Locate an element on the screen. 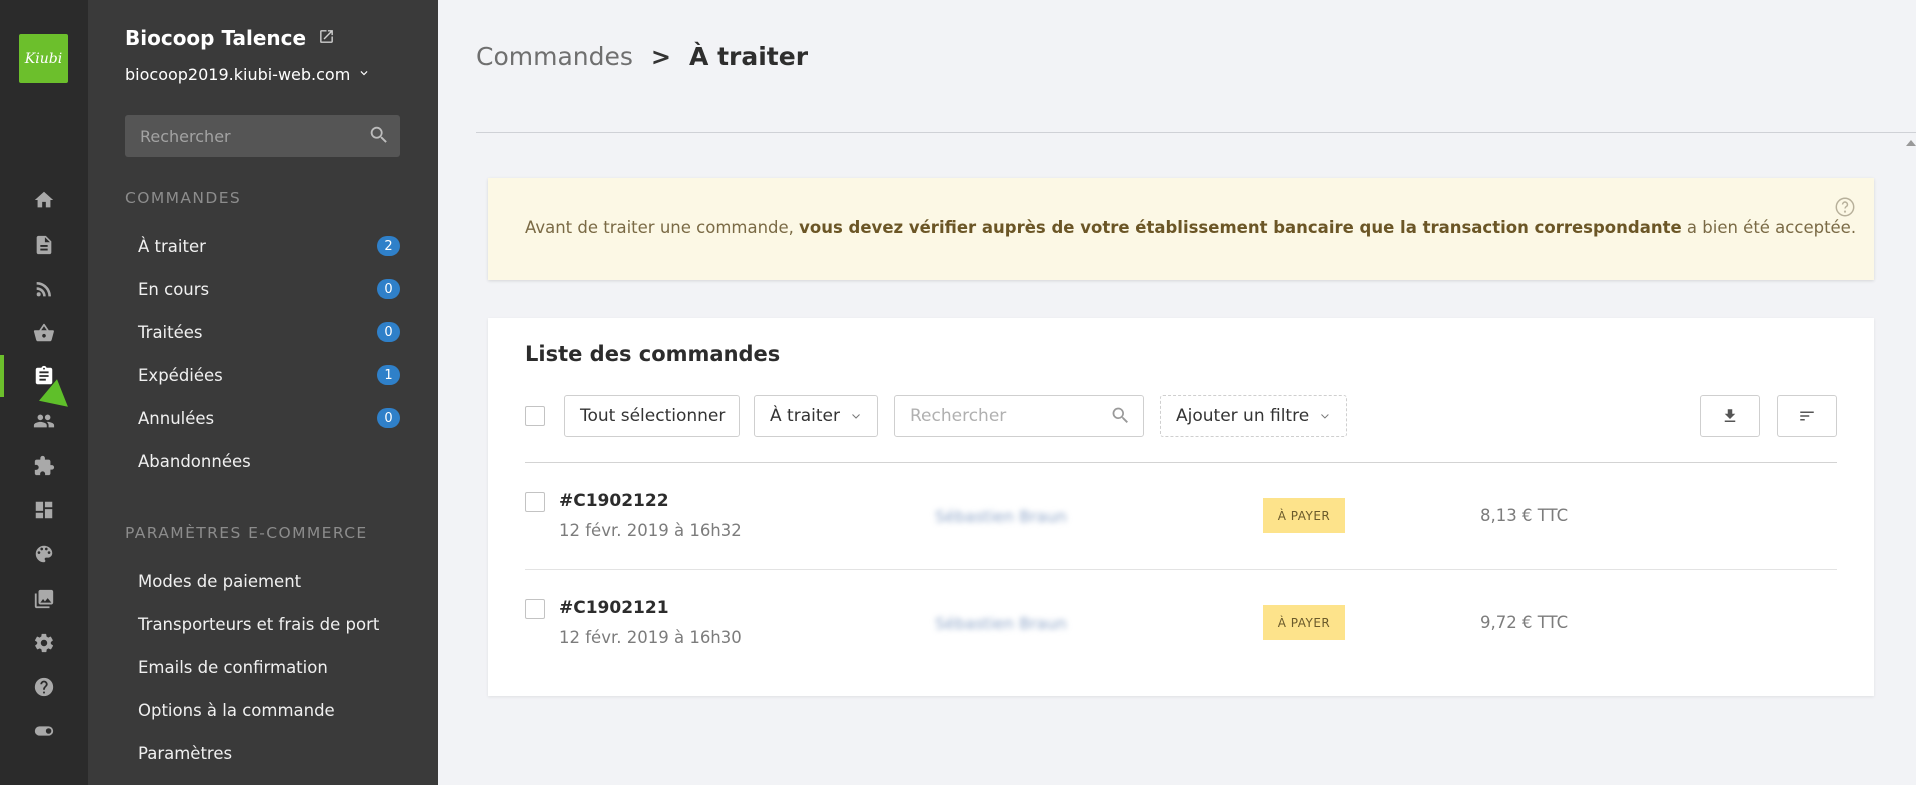 The width and height of the screenshot is (1916, 785). kiubi-logo: Kiubi is located at coordinates (43, 58).